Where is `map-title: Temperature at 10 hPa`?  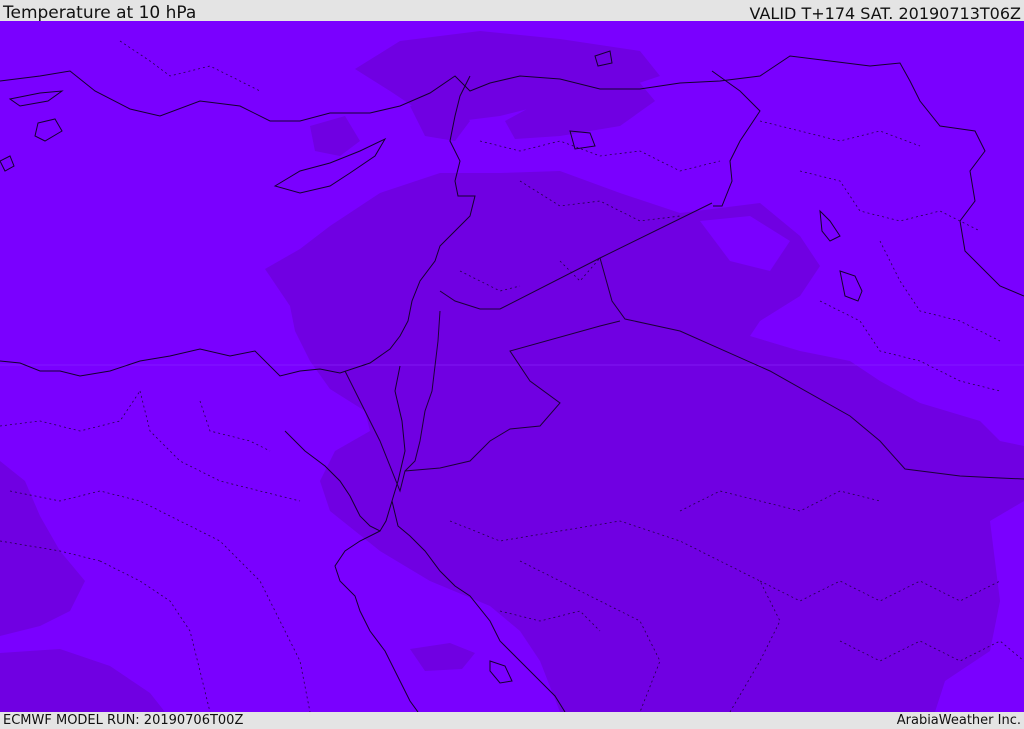 map-title: Temperature at 10 hPa is located at coordinates (100, 13).